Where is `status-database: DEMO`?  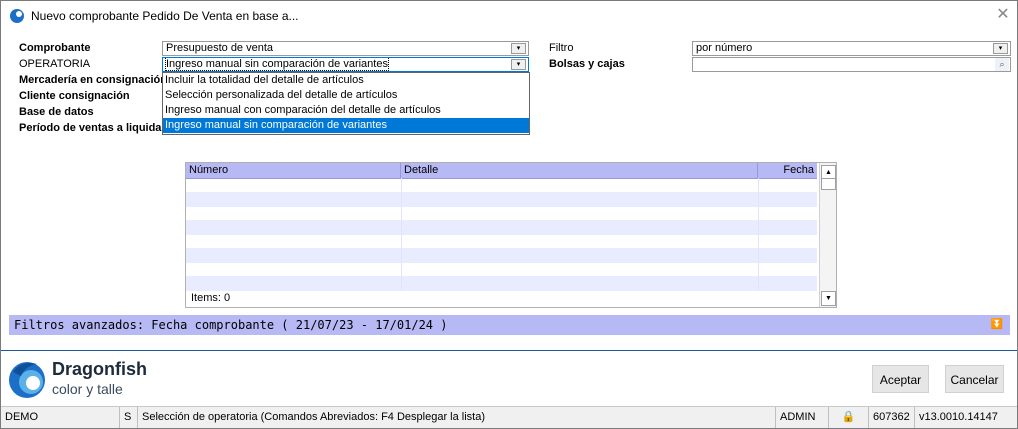 status-database: DEMO is located at coordinates (60, 417).